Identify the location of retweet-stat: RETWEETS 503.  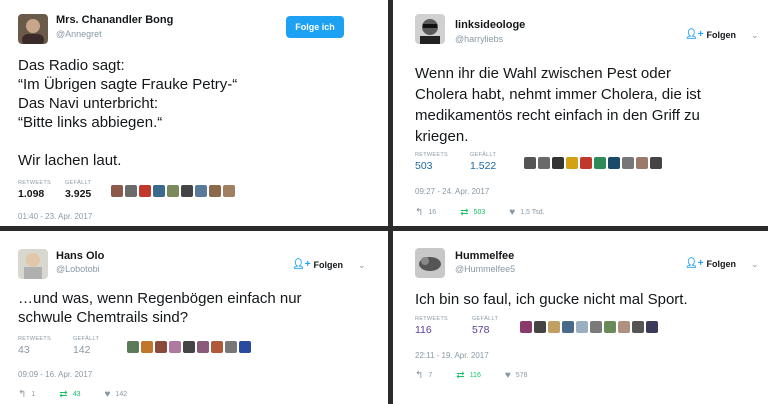
(431, 162).